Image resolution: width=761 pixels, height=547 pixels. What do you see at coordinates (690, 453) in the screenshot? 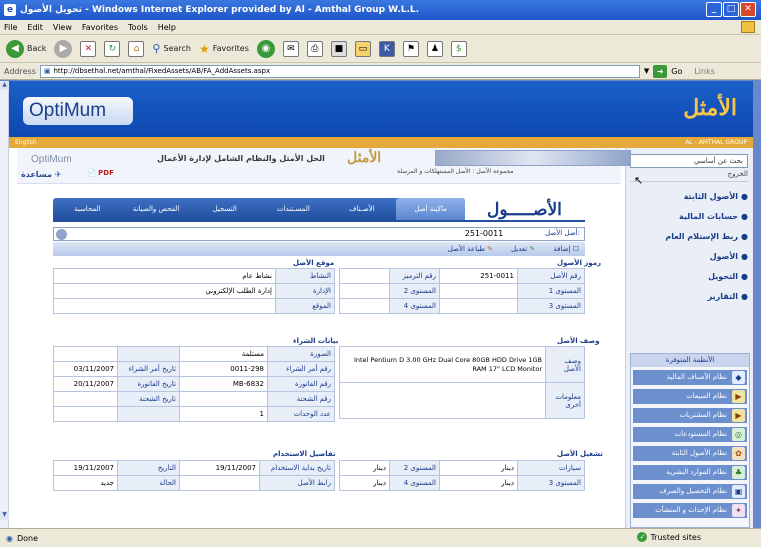
I see `system-item: نظام الأصول الثابتة ✿` at bounding box center [690, 453].